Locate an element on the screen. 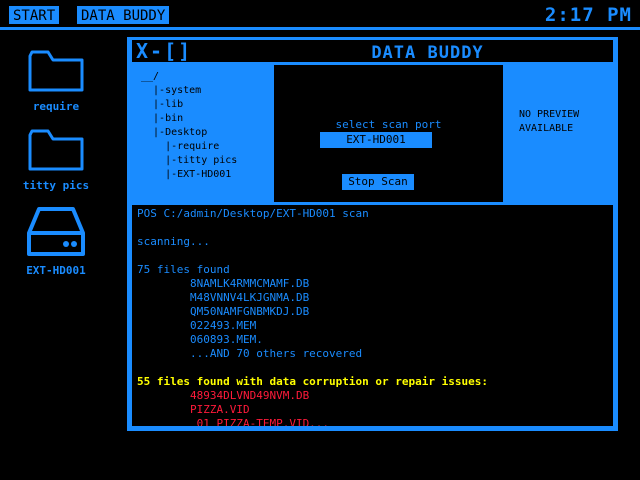 The image size is (640, 480). start-button: START is located at coordinates (34, 15).